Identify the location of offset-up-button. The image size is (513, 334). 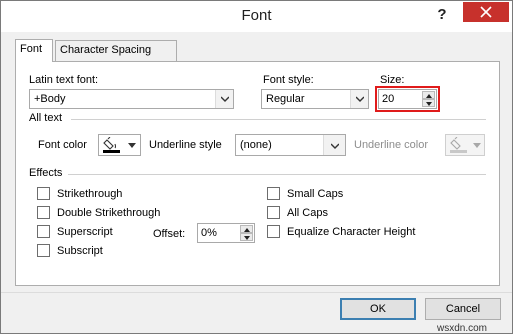
(246, 229).